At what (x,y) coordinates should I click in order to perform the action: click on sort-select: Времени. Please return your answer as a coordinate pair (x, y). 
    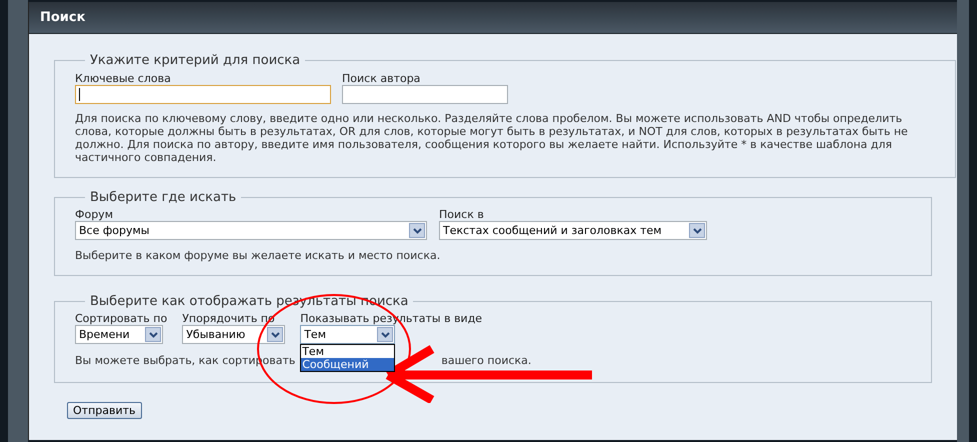
    Looking at the image, I should click on (119, 334).